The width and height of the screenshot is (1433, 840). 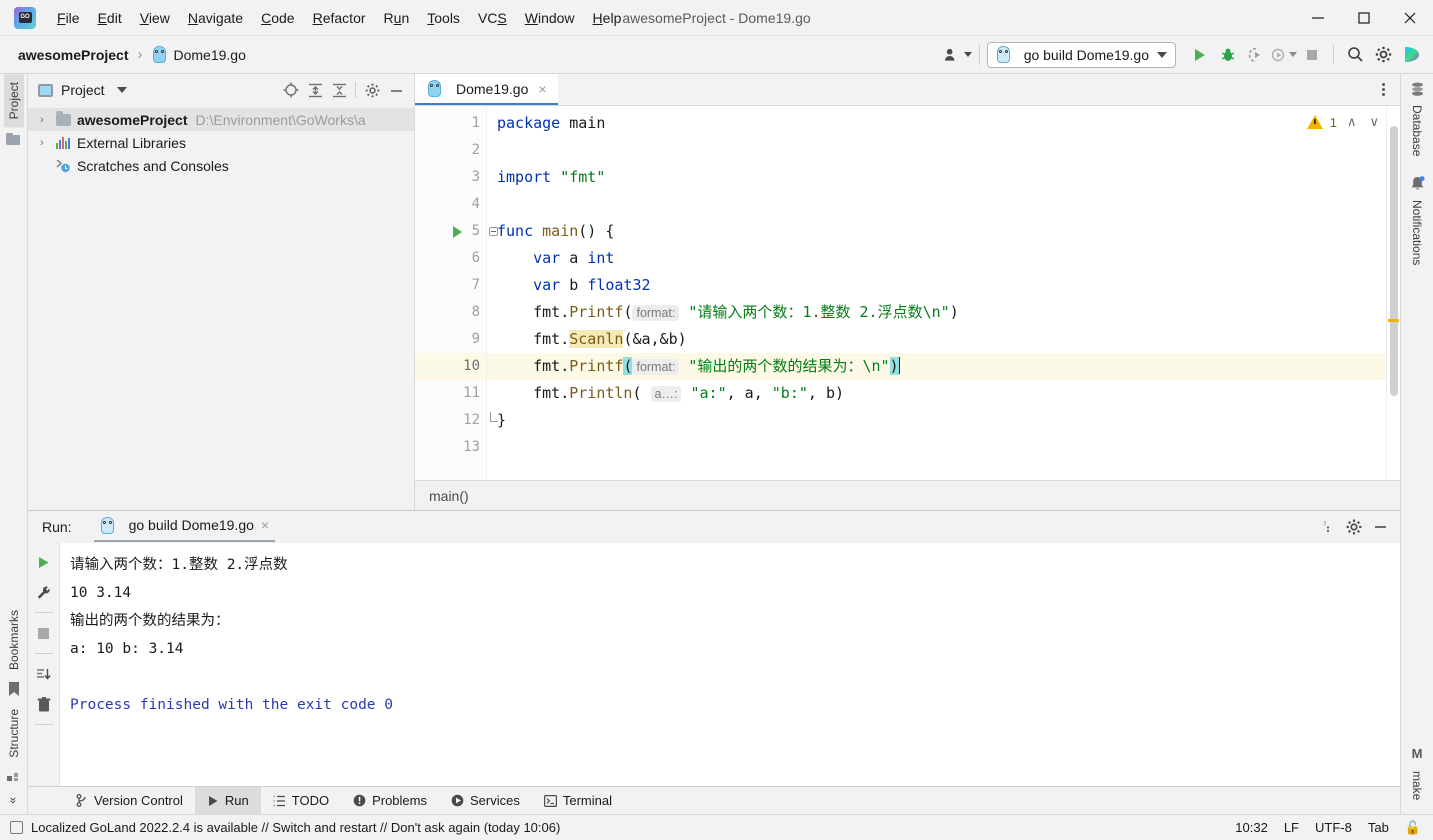 What do you see at coordinates (14, 733) in the screenshot?
I see `sidebar-item-structure: Structure` at bounding box center [14, 733].